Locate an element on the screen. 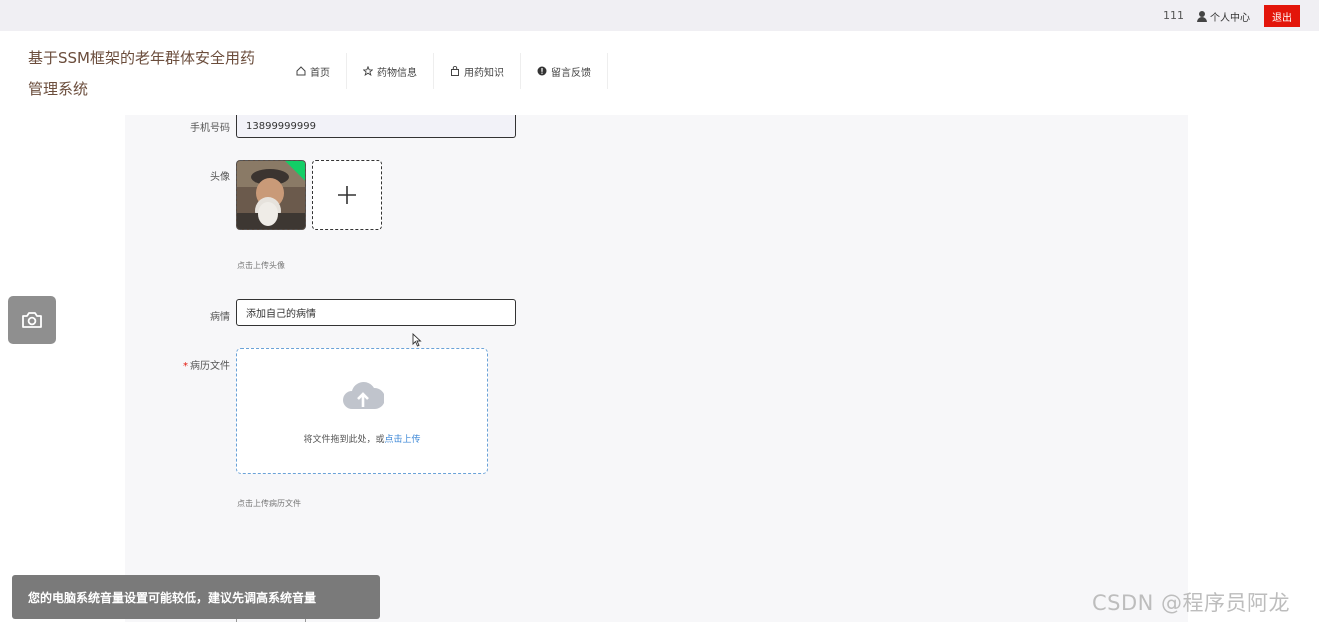 Image resolution: width=1319 pixels, height=622 pixels. camera-icon is located at coordinates (32, 320).